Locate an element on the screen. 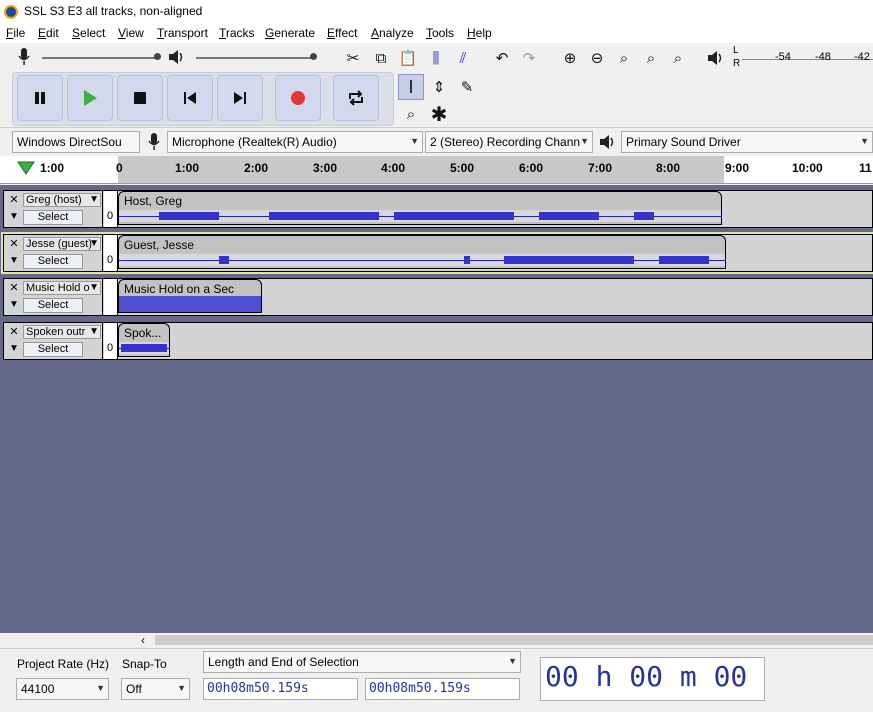  paste-icon: 📋 is located at coordinates (408, 58).